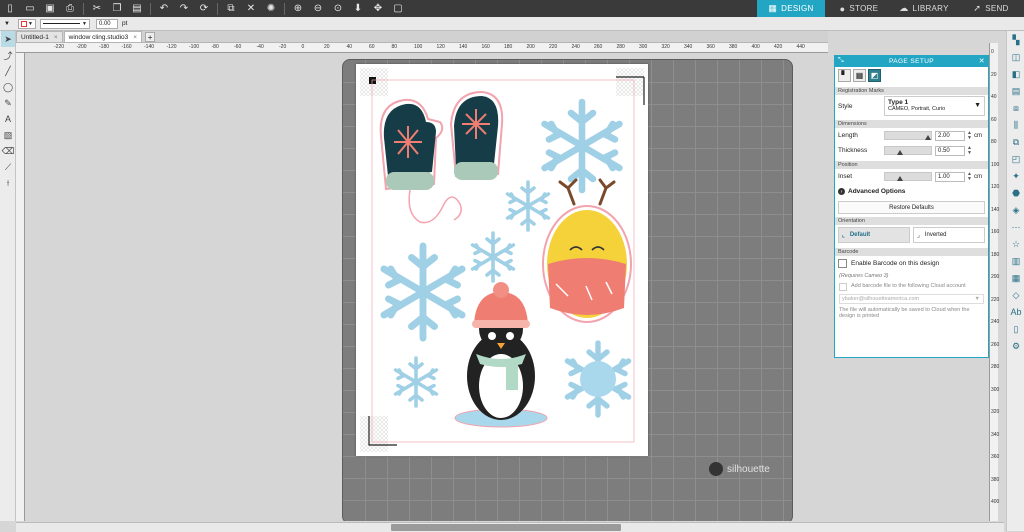  What do you see at coordinates (1016, 193) in the screenshot?
I see `modify-icon: ⬣` at bounding box center [1016, 193].